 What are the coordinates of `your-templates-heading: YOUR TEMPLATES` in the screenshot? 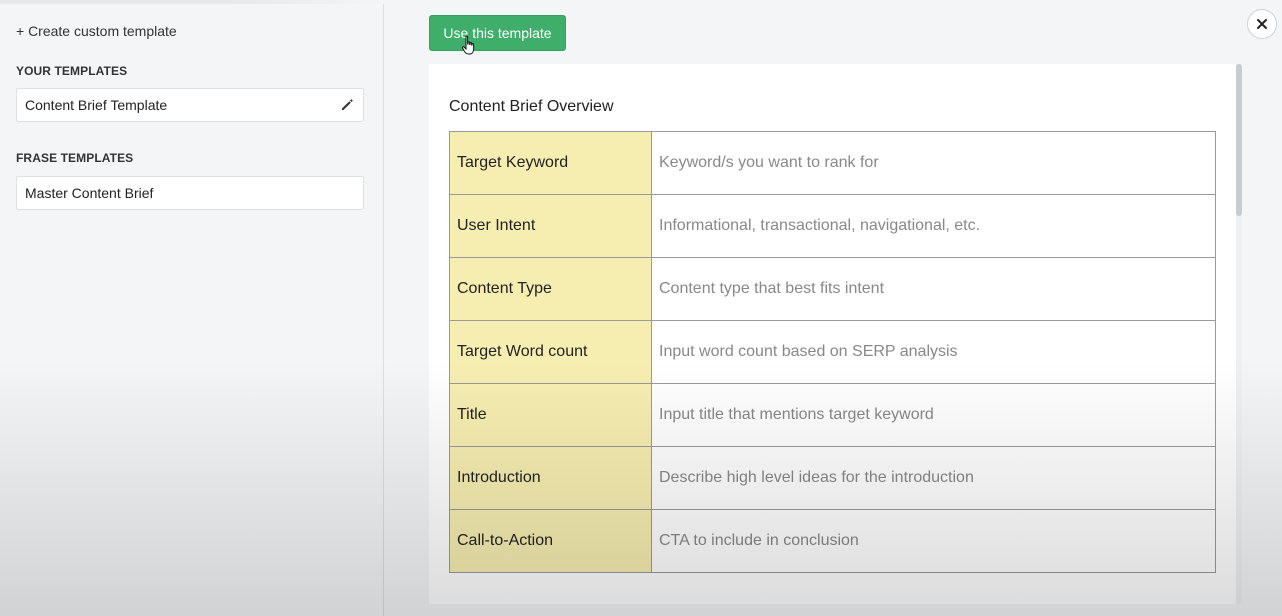 It's located at (72, 71).